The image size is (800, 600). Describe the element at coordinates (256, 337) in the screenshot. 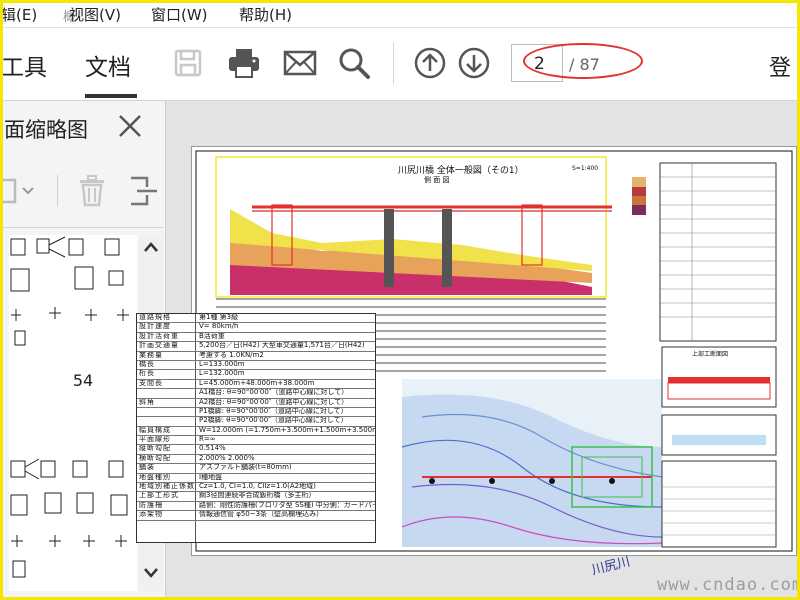

I see `spec-table-row: 設計活荷重 B活荷重` at that location.